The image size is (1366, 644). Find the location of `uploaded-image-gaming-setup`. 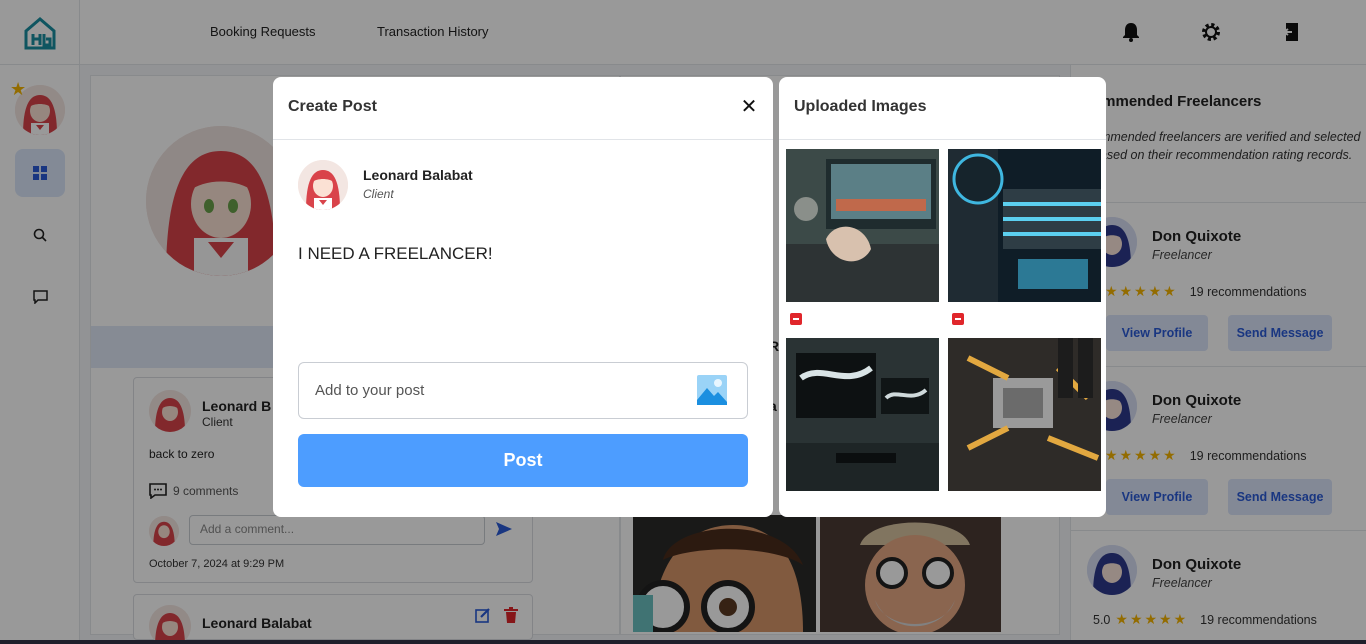

uploaded-image-gaming-setup is located at coordinates (862, 225).